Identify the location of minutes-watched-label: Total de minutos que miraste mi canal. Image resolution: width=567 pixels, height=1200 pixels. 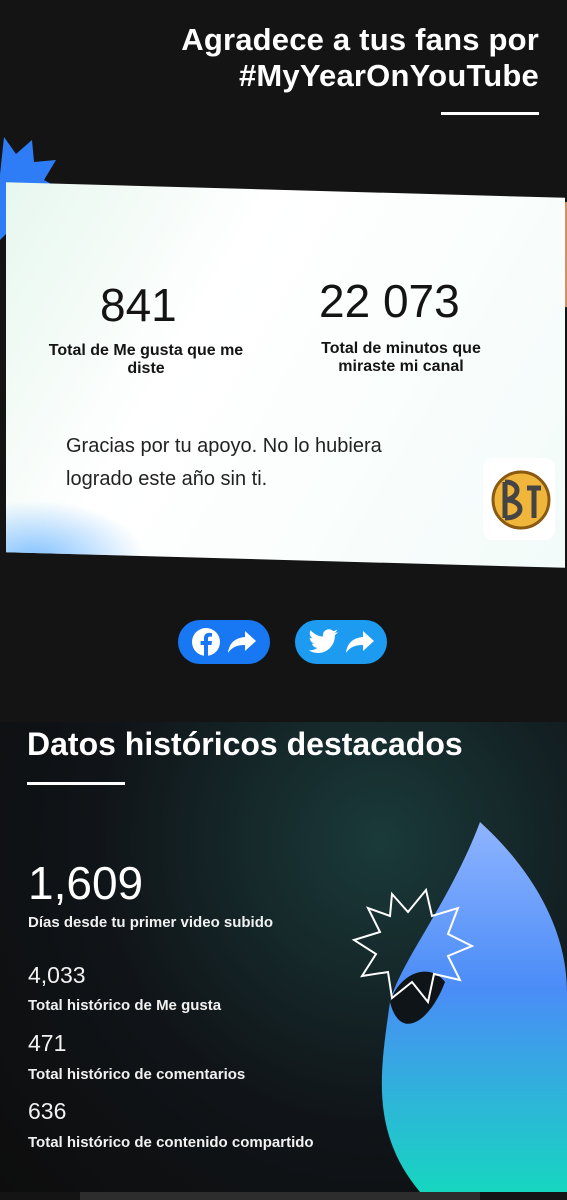
(401, 357).